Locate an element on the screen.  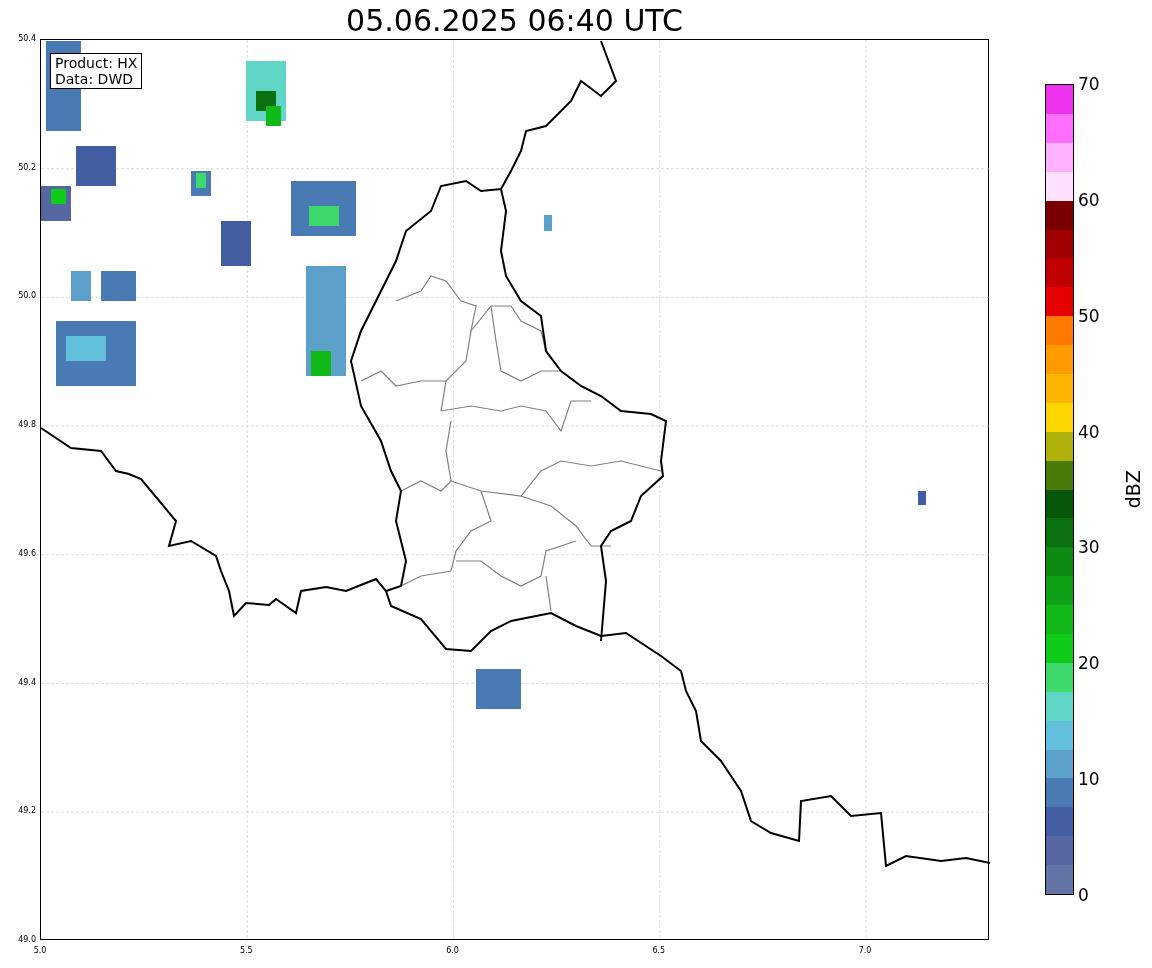
y-tick-label: 49.0 is located at coordinates (27, 939).